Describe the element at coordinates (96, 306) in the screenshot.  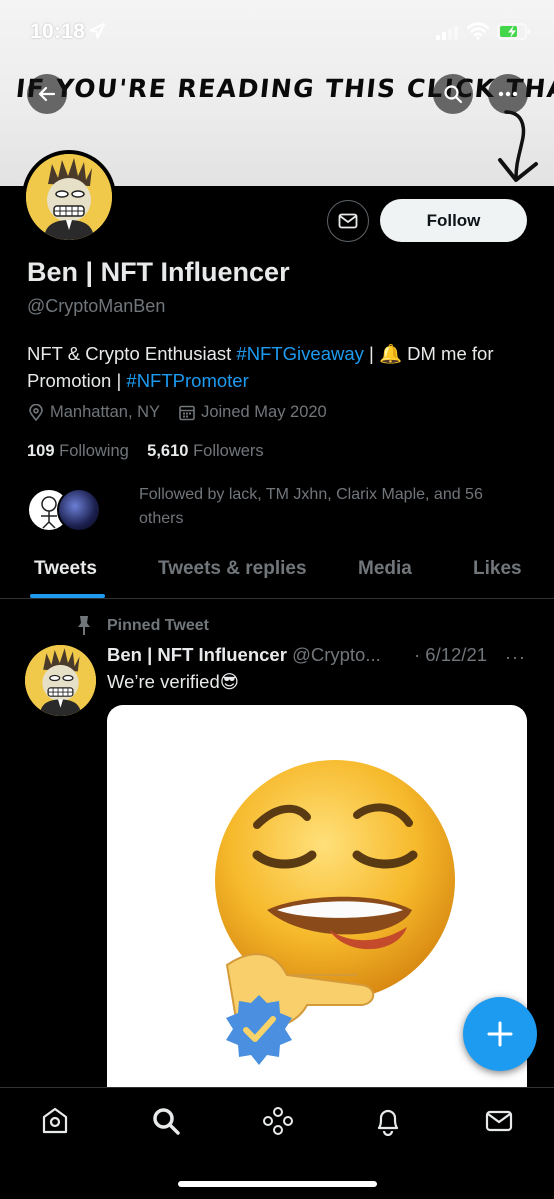
I see `profile-handle: @CryptoManBen` at that location.